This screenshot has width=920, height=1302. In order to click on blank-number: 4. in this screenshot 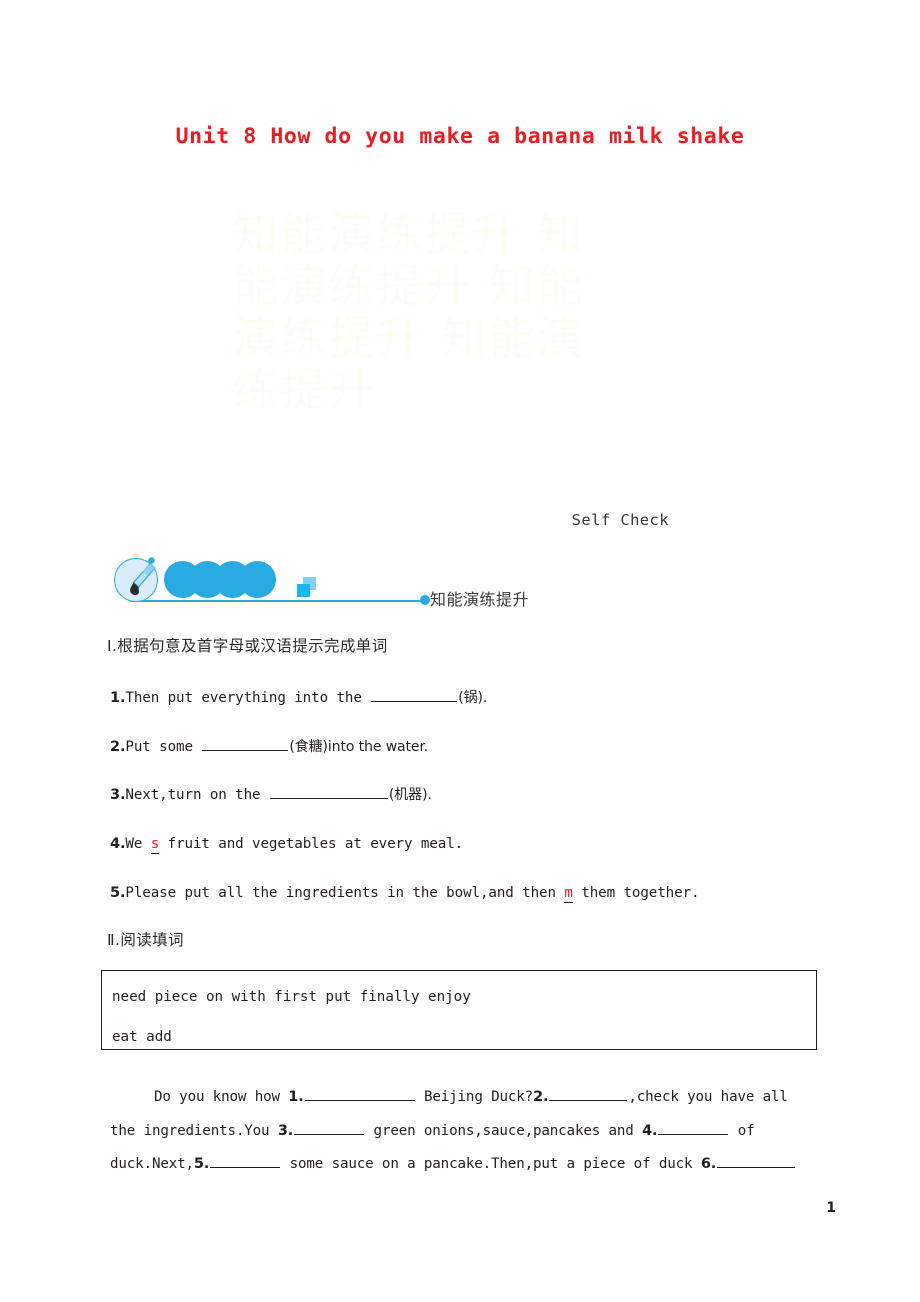, I will do `click(650, 1130)`.